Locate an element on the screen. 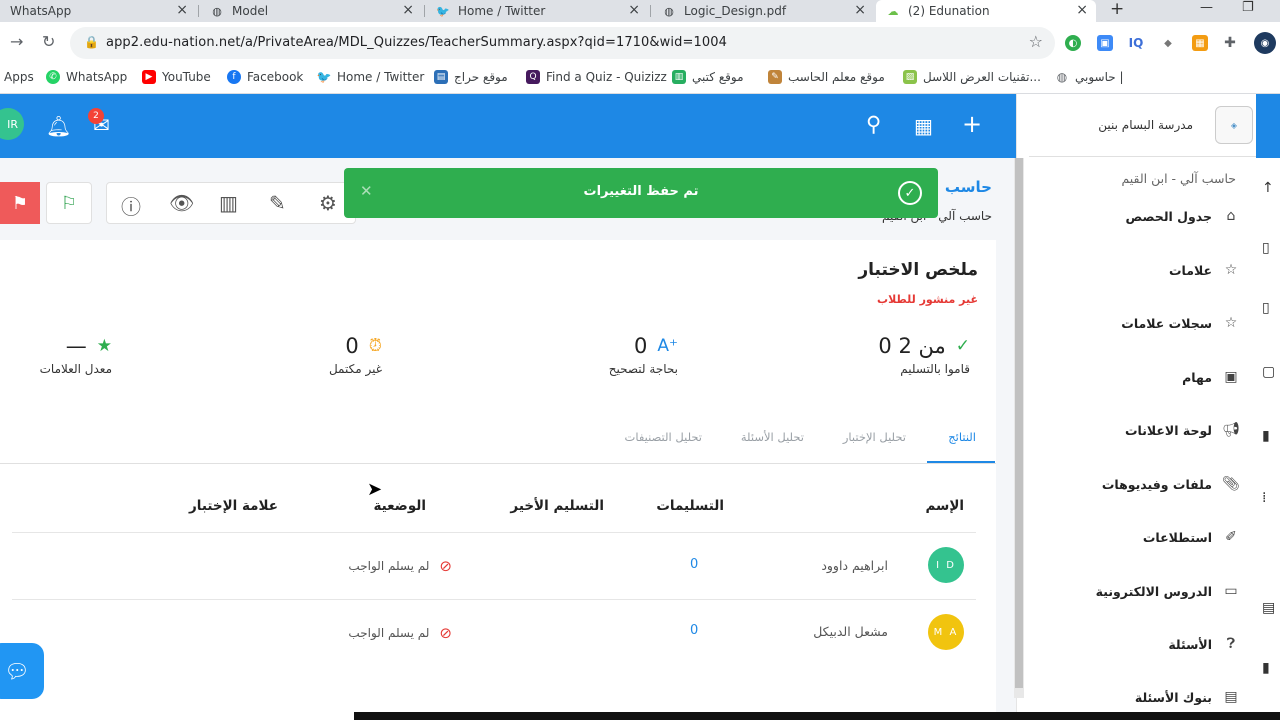 This screenshot has width=1280, height=720. haraj-icon: ▤ is located at coordinates (441, 77).